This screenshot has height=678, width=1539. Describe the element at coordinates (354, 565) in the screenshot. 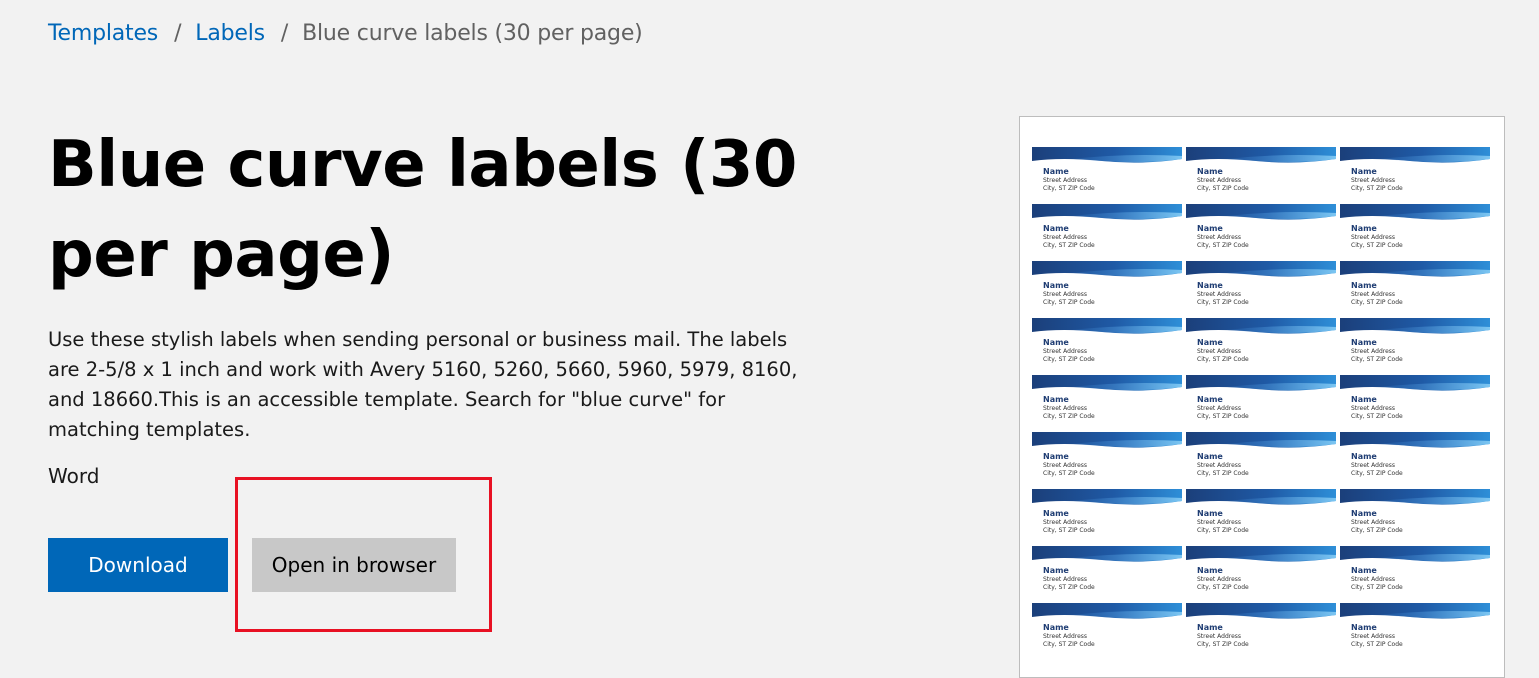

I see `open-in-browser-button: Open in browser` at that location.